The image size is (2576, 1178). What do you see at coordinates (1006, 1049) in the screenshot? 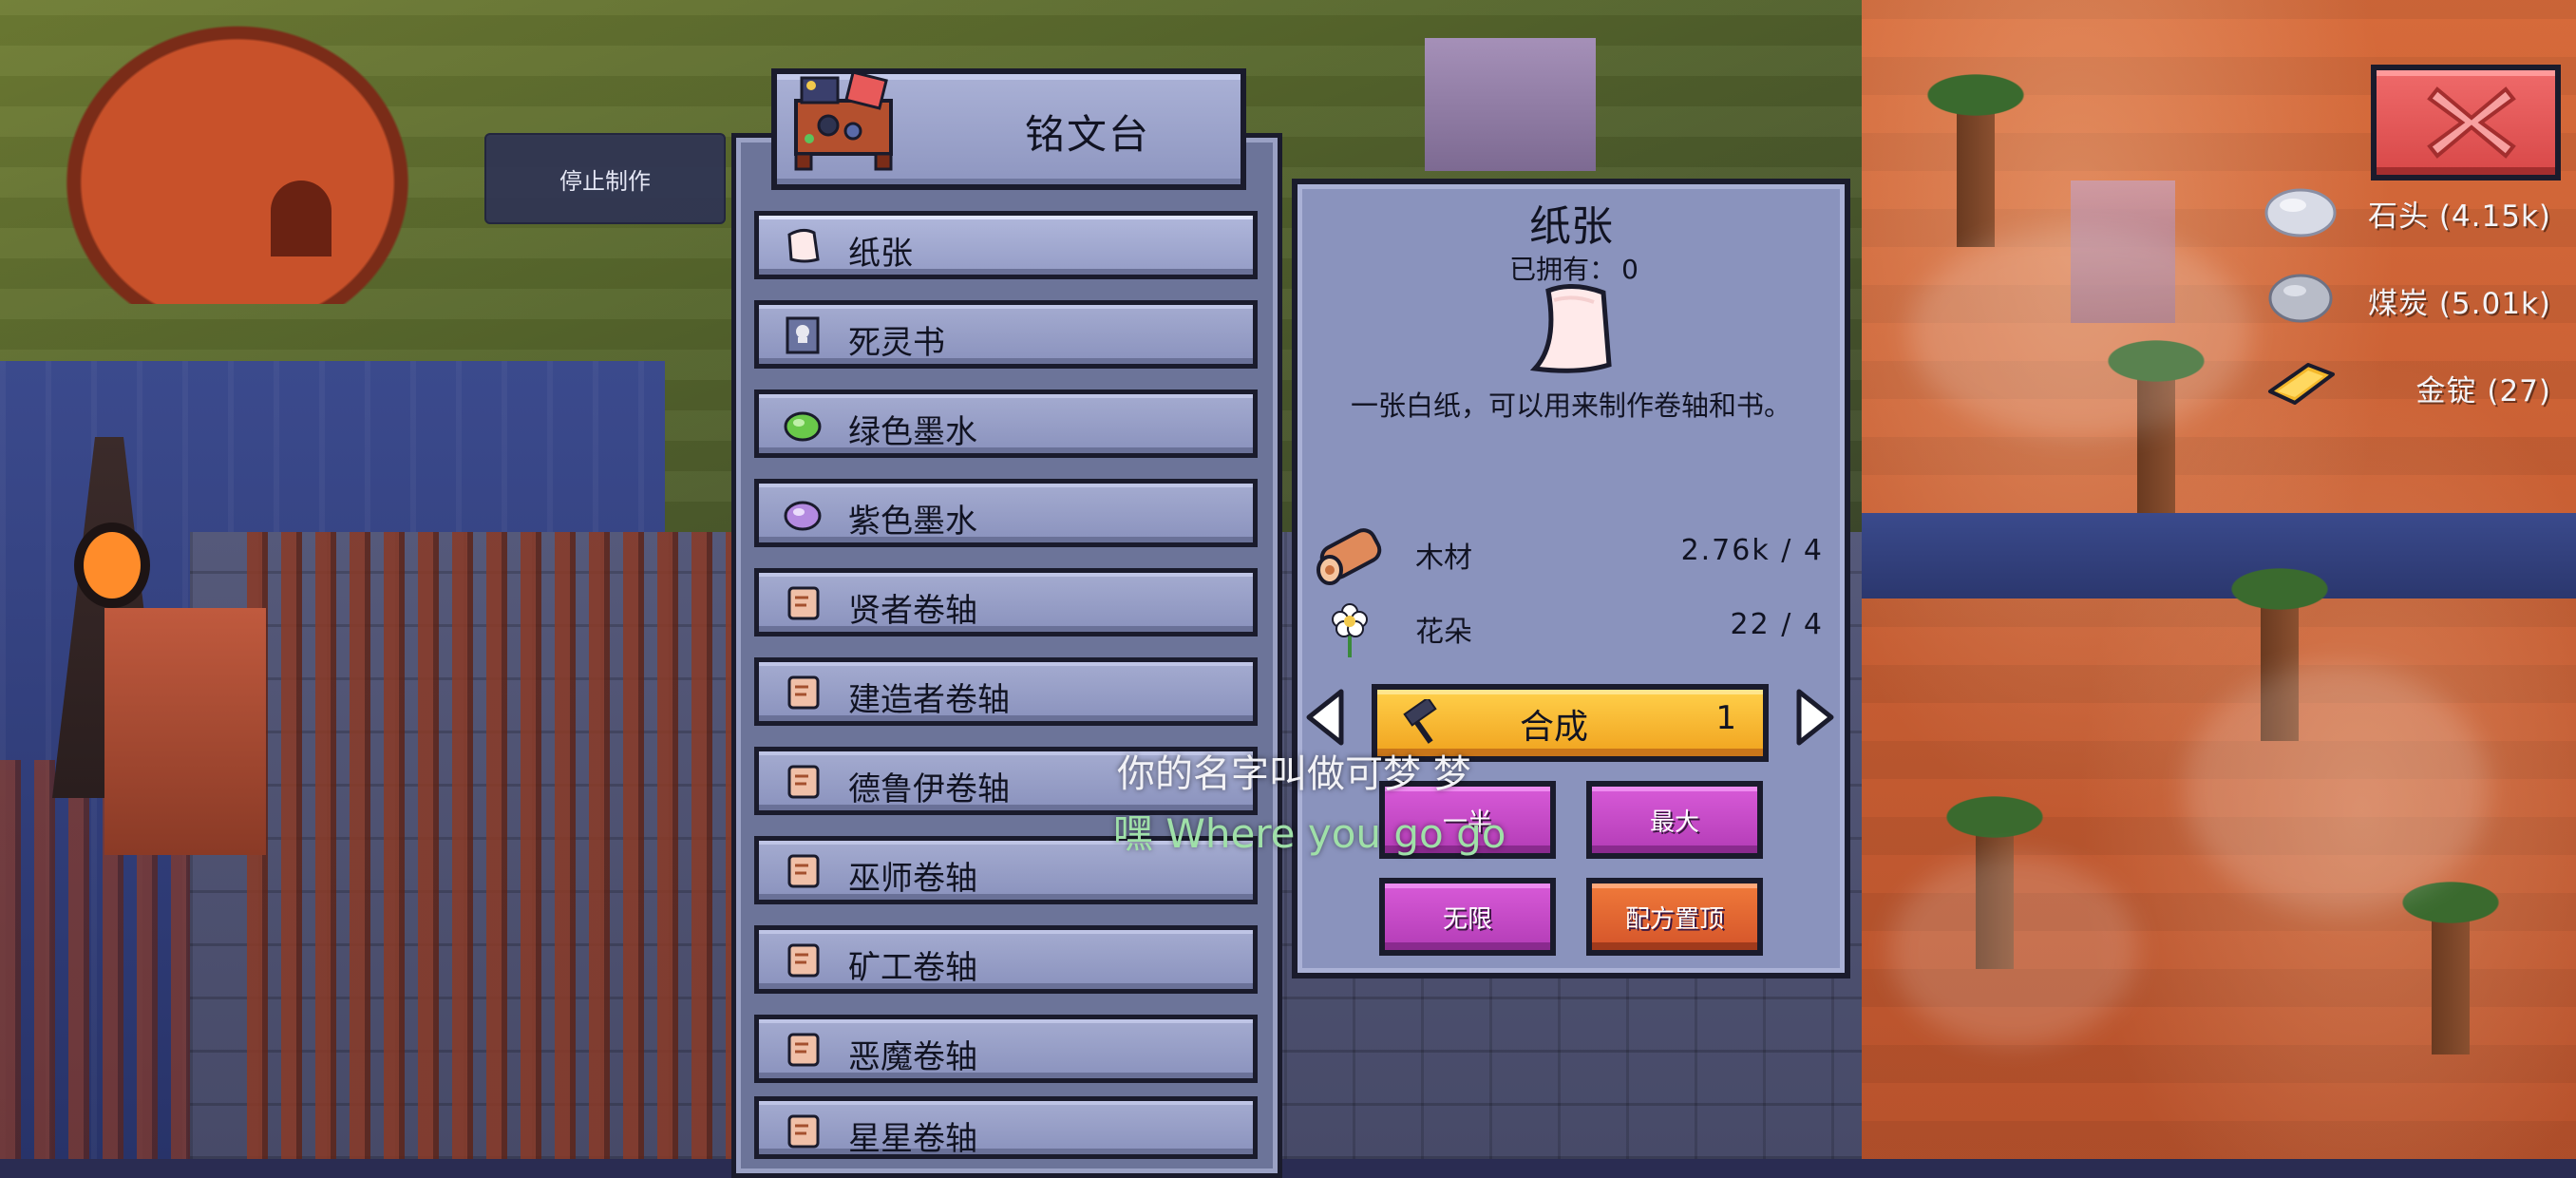
I see `recipe-item-demon-scroll: 恶魔卷轴` at bounding box center [1006, 1049].